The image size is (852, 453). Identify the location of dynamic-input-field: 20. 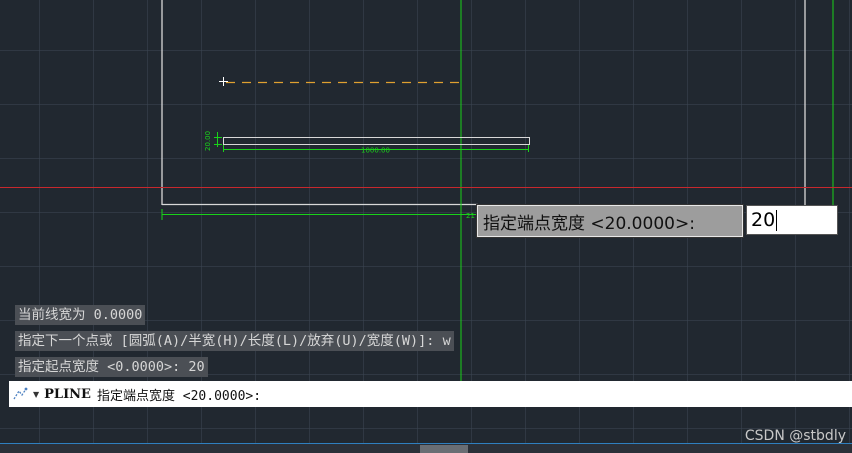
(792, 220).